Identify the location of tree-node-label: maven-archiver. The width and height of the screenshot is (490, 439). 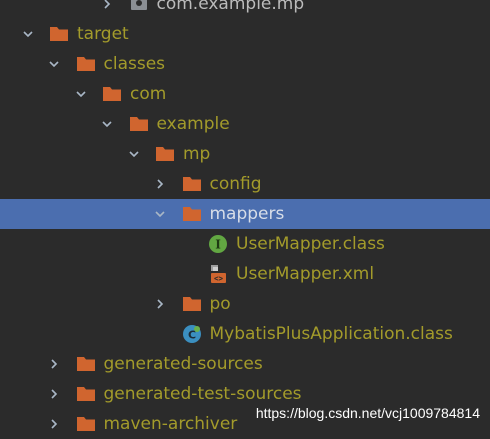
(170, 424).